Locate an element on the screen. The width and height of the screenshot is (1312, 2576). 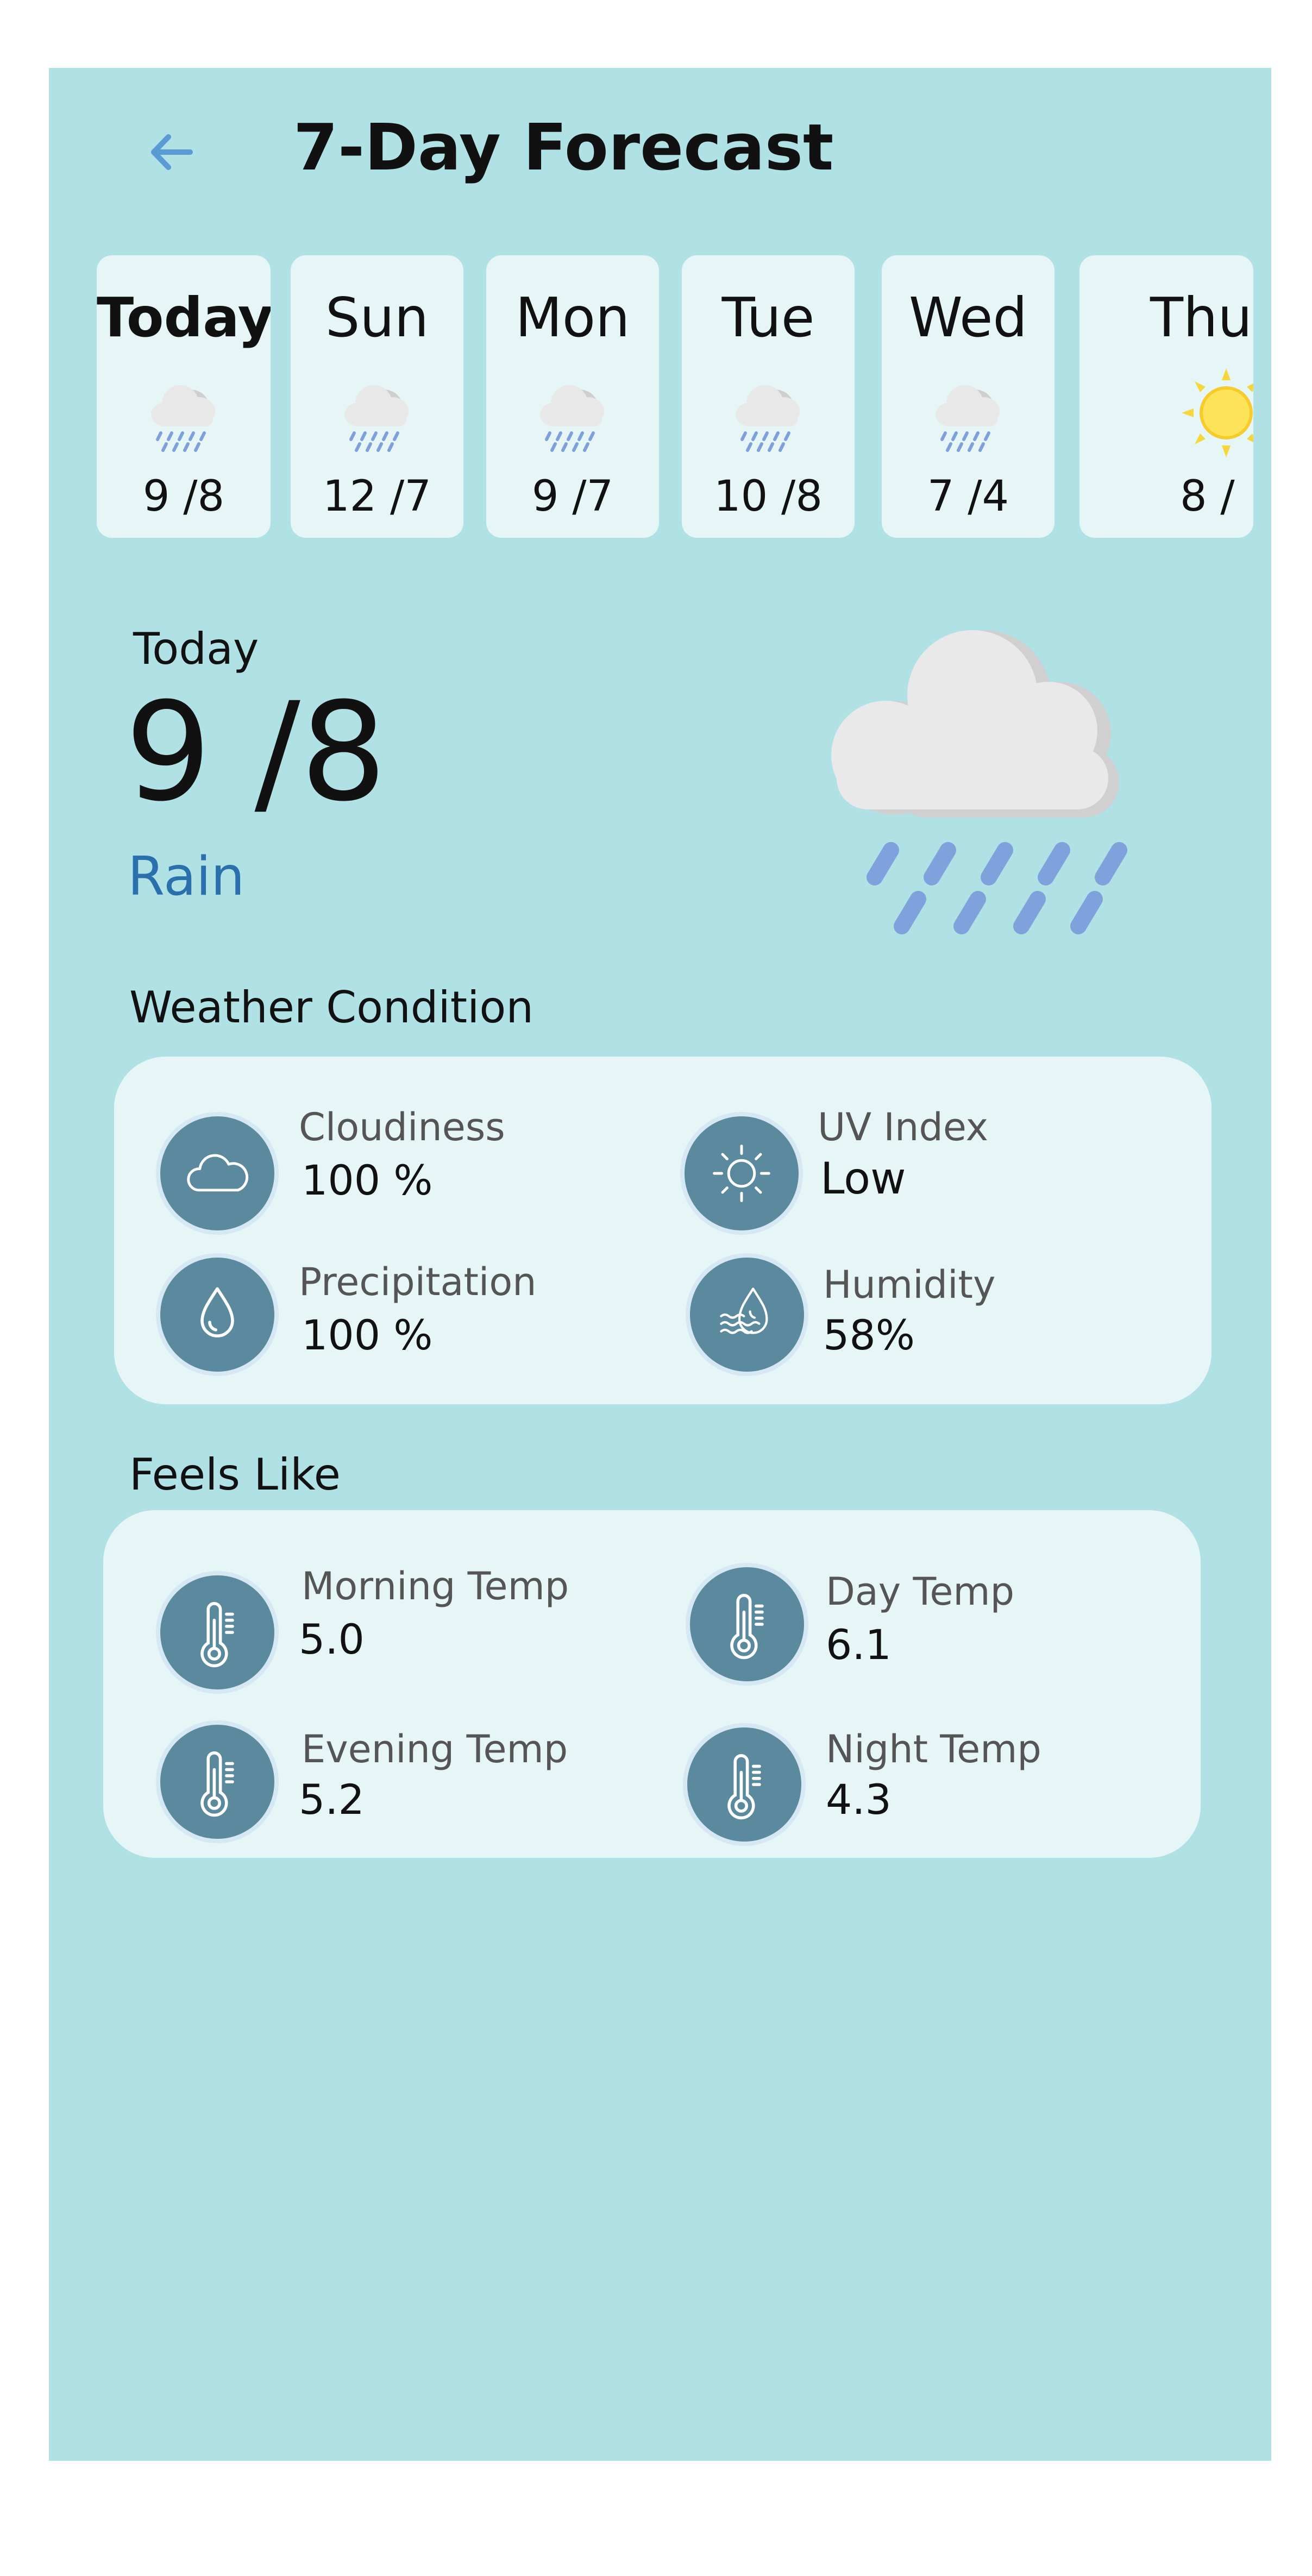
metric-label: Day Temp is located at coordinates (920, 1591).